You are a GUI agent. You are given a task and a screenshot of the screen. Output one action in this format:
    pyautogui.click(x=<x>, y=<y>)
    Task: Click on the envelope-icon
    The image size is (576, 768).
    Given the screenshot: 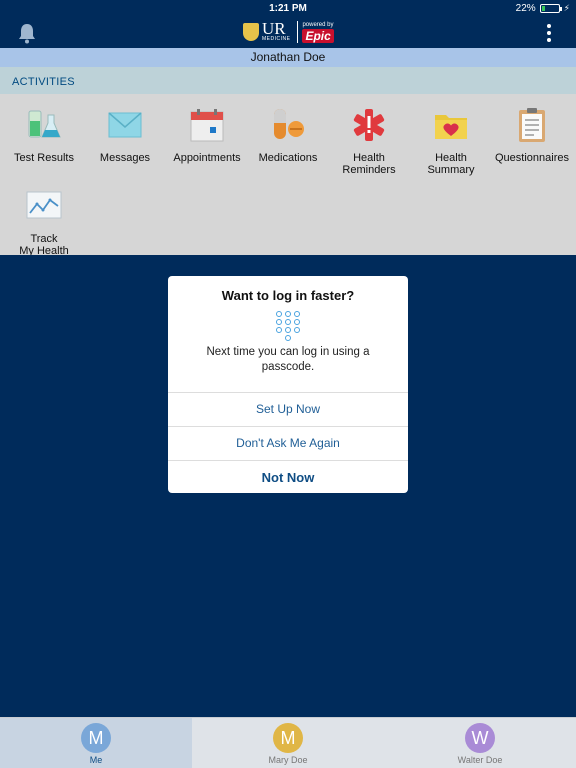 What is the action you would take?
    pyautogui.click(x=125, y=125)
    